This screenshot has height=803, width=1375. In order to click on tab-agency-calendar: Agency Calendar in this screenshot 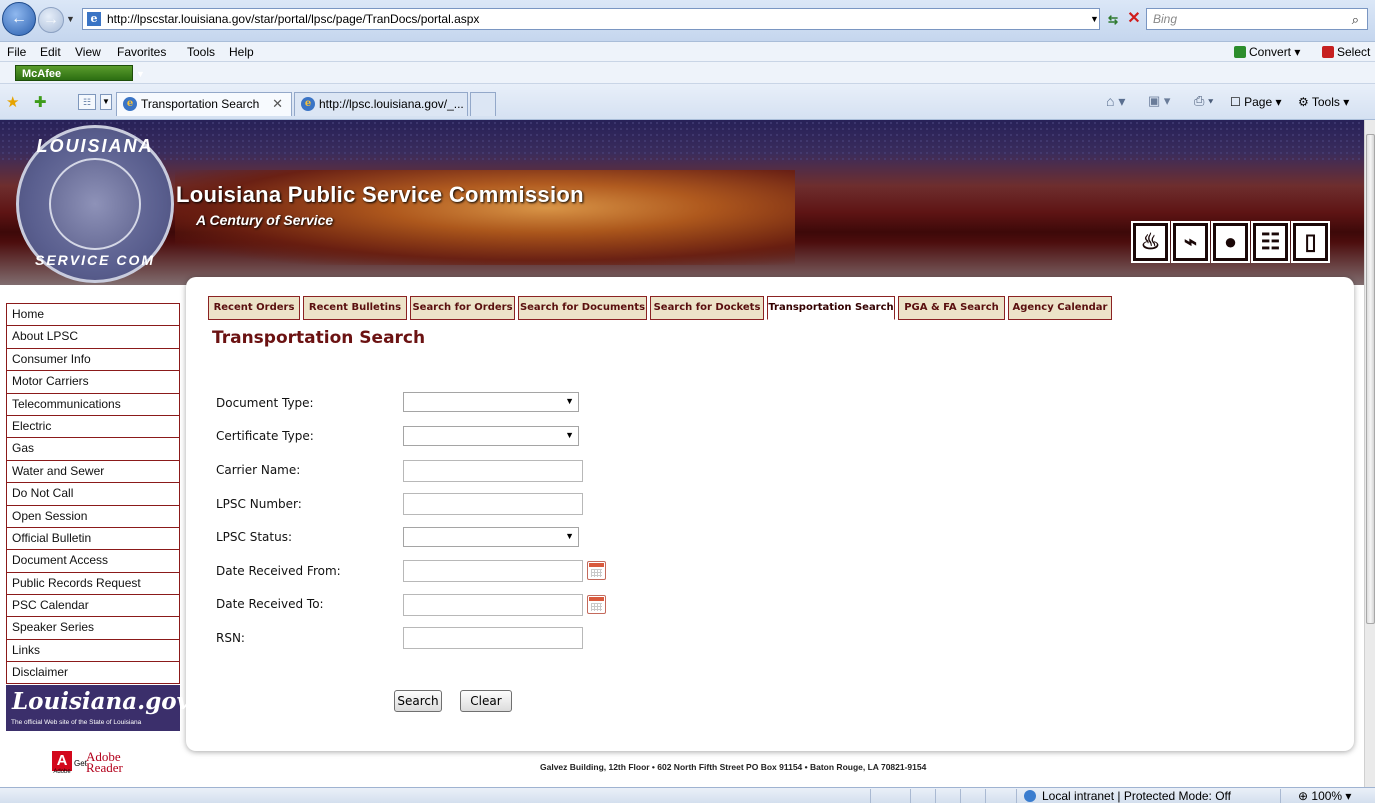, I will do `click(1060, 308)`.